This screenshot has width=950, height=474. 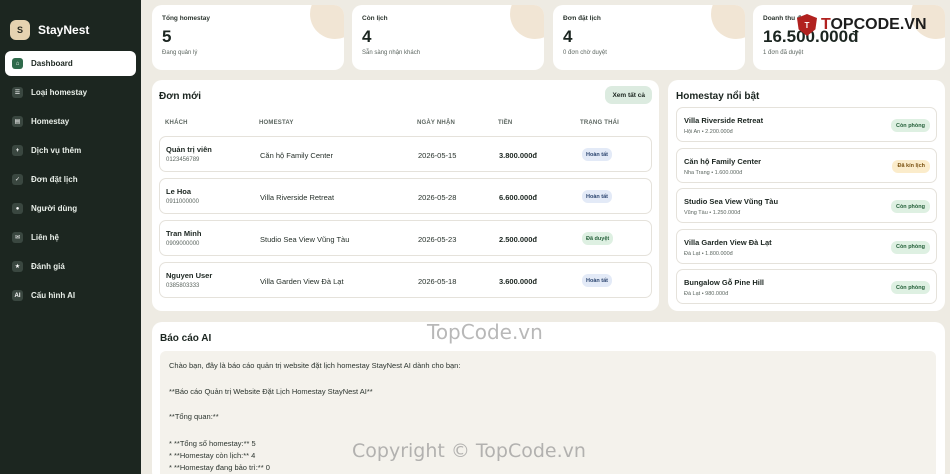 What do you see at coordinates (518, 197) in the screenshot?
I see `amount: 6.600.000đ` at bounding box center [518, 197].